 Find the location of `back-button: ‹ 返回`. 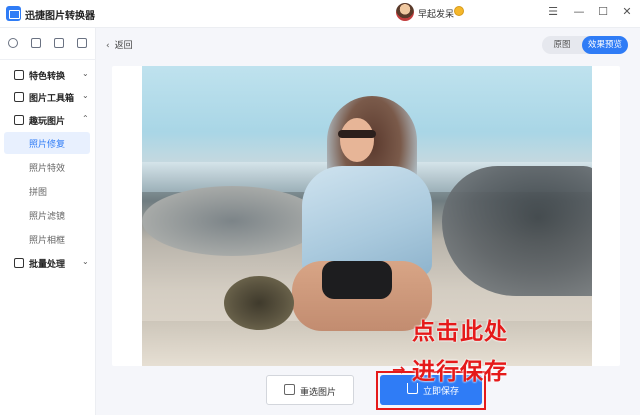

back-button: ‹ 返回 is located at coordinates (119, 44).